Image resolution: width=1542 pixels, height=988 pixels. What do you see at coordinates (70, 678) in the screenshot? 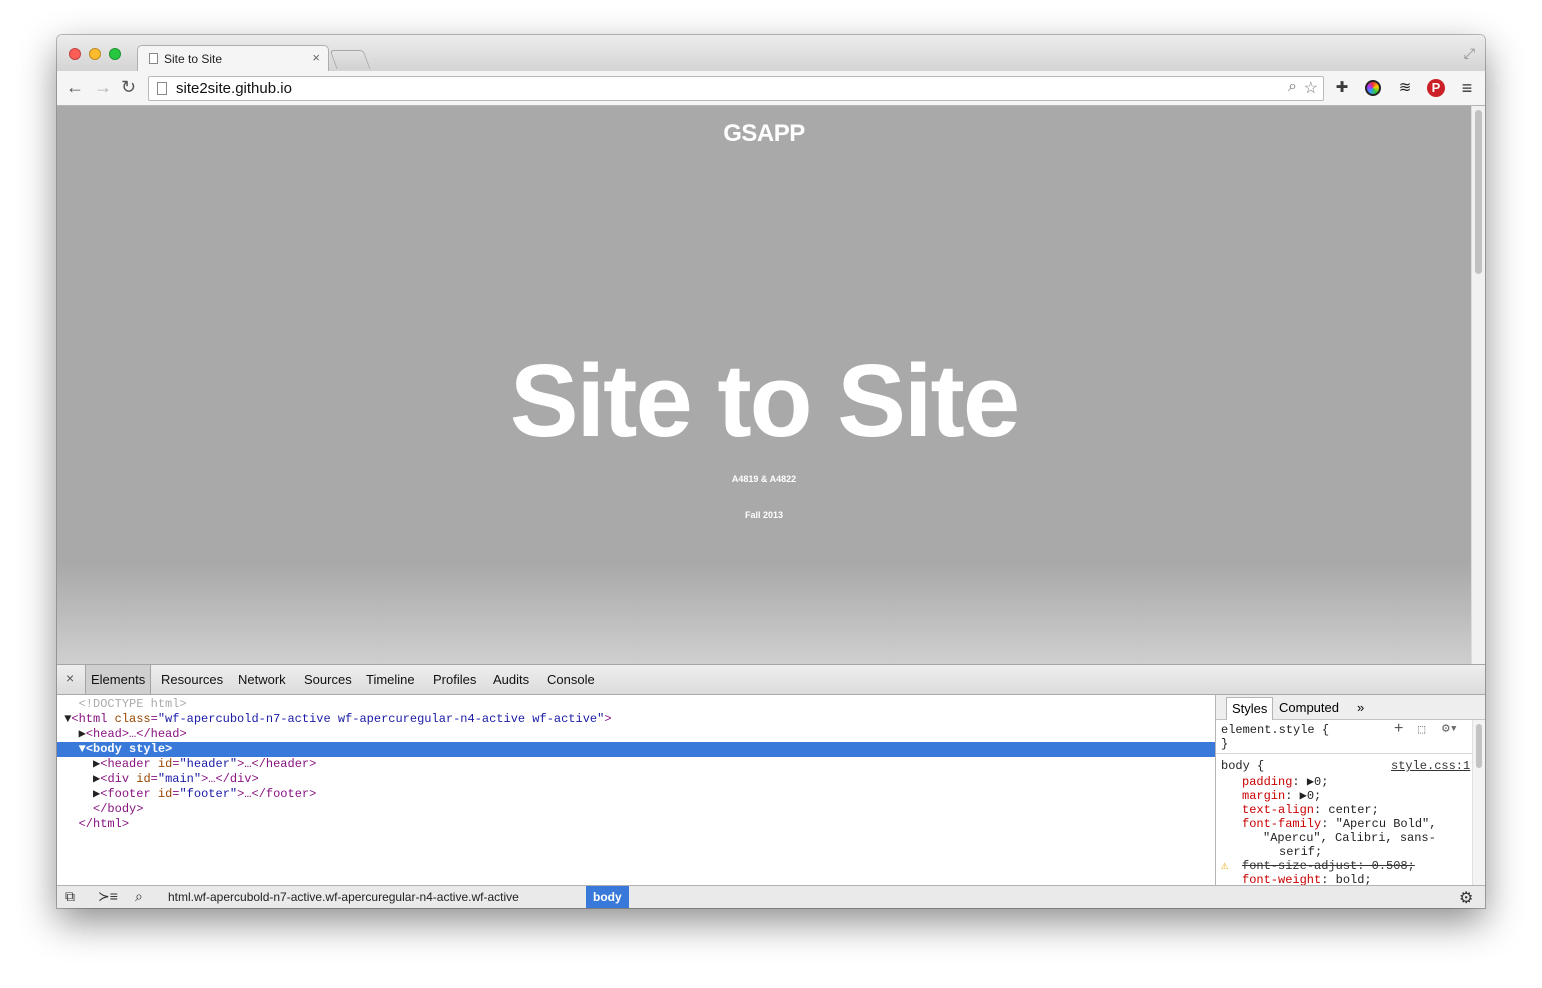
I see `devtools-close-icon: ×` at bounding box center [70, 678].